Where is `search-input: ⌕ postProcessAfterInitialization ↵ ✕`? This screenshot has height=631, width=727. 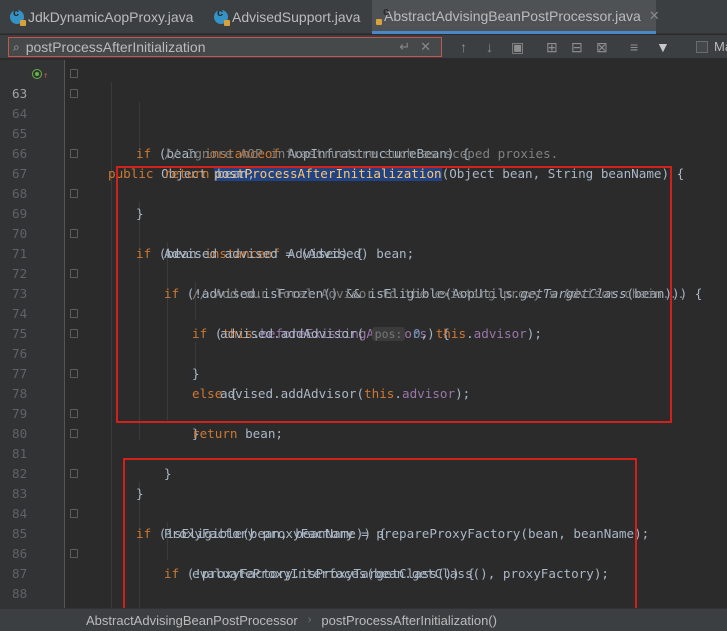
search-input: ⌕ postProcessAfterInitialization ↵ ✕ is located at coordinates (225, 47).